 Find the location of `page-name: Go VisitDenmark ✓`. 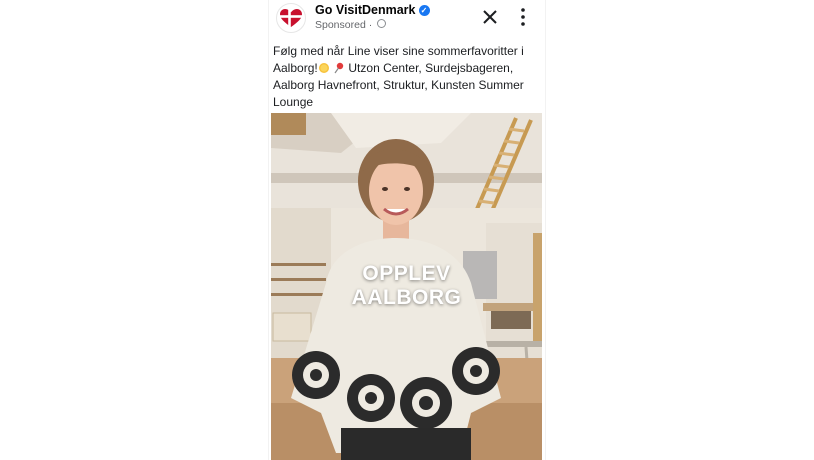

page-name: Go VisitDenmark ✓ is located at coordinates (372, 10).